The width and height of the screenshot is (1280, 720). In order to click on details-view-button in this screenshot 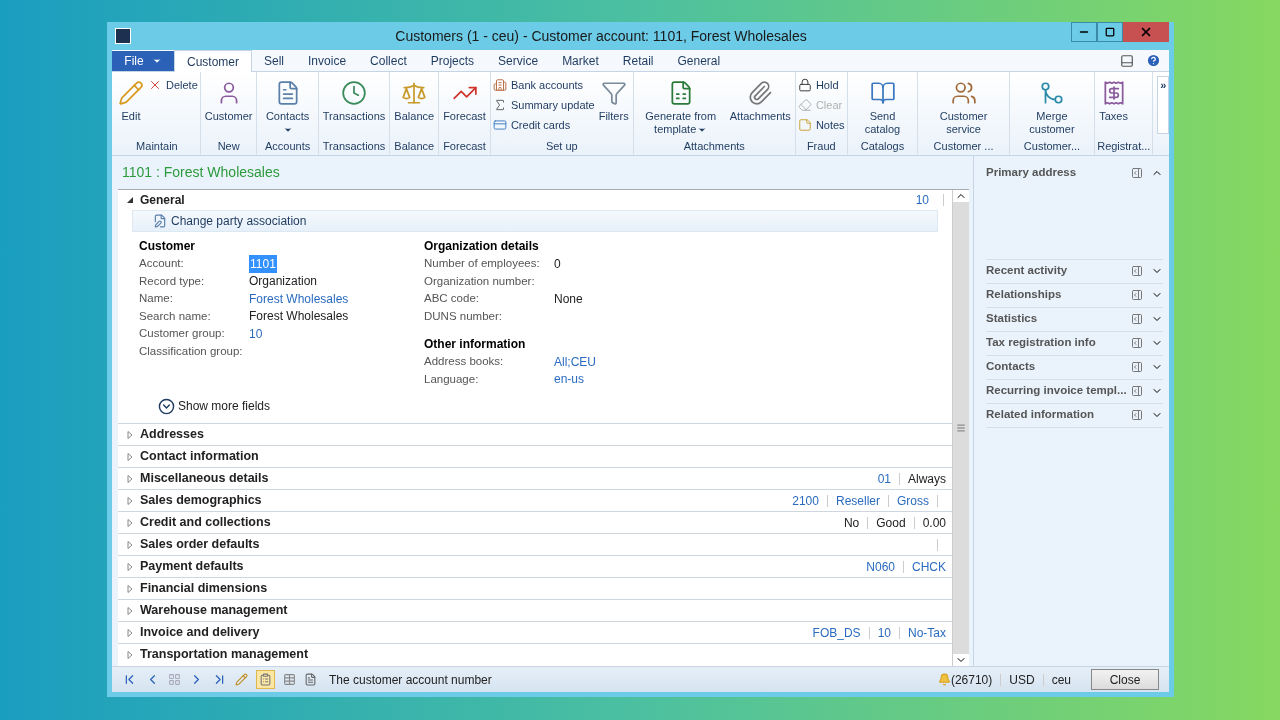, I will do `click(265, 679)`.